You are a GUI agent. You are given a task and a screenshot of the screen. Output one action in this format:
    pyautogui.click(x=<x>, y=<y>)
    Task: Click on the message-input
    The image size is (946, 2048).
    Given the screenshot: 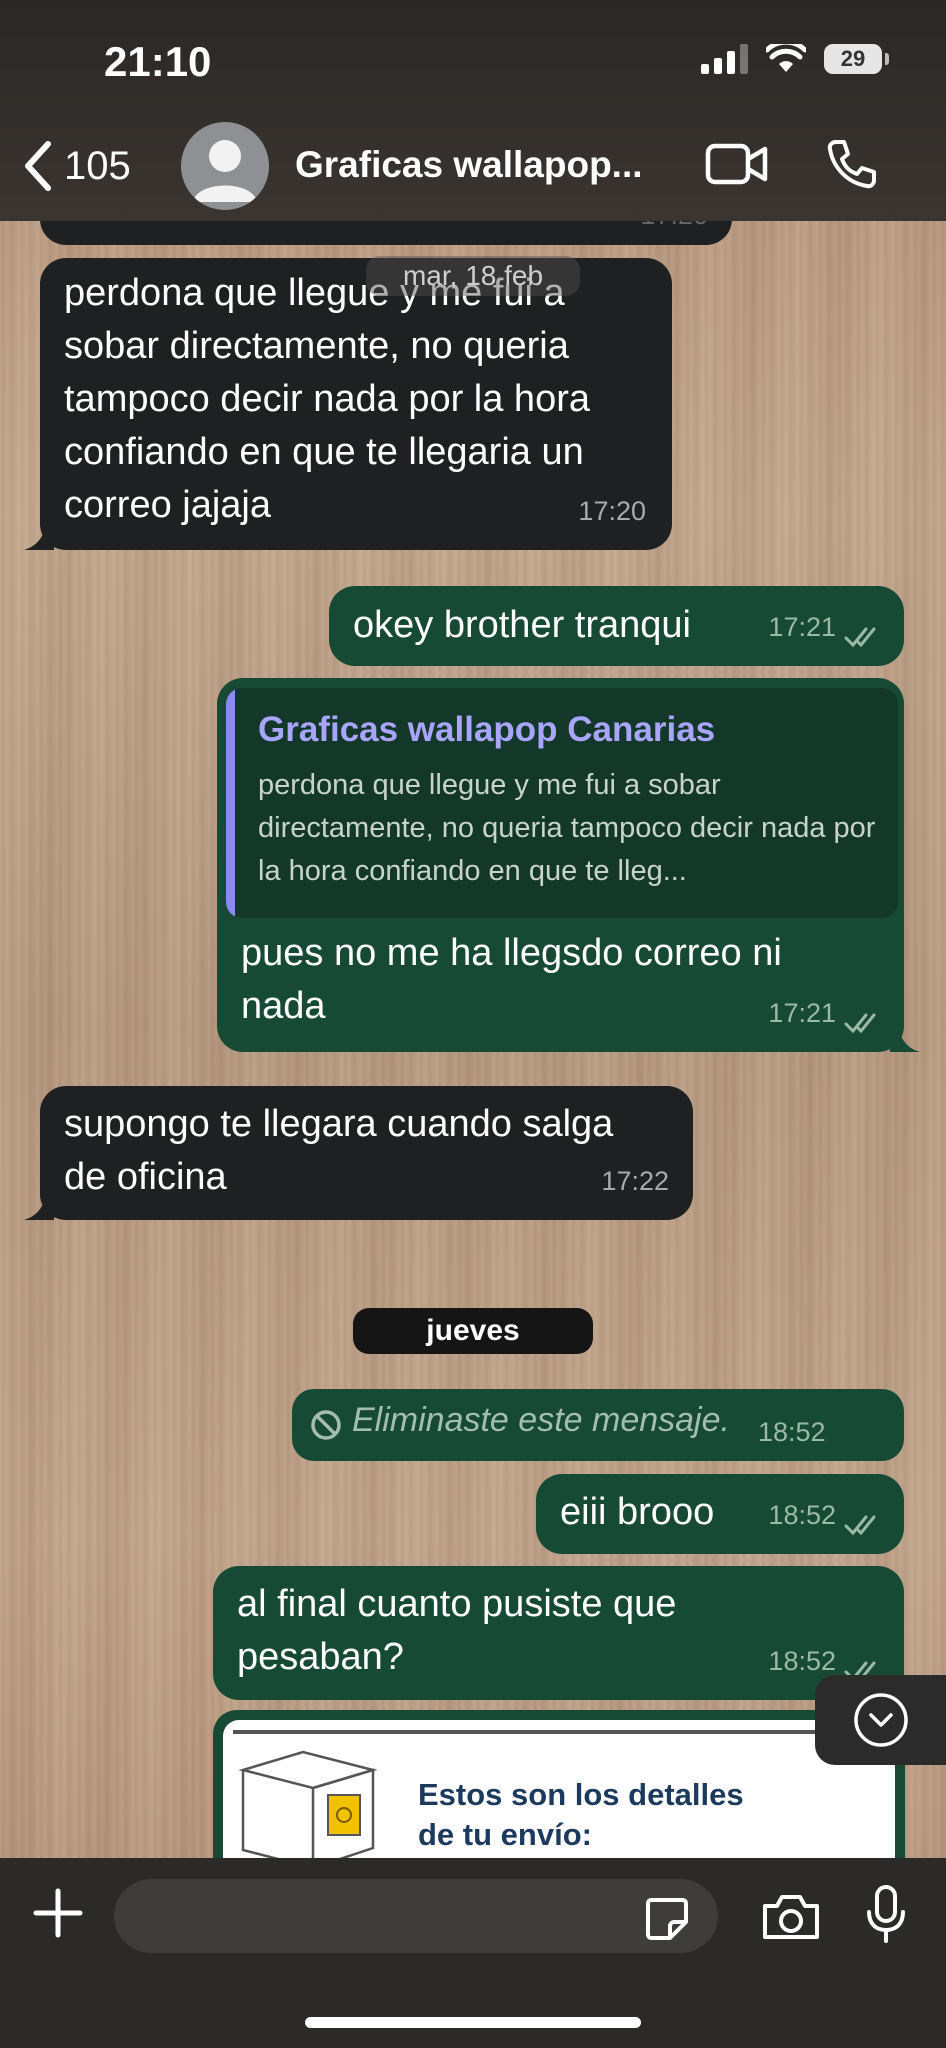 What is the action you would take?
    pyautogui.click(x=416, y=1916)
    